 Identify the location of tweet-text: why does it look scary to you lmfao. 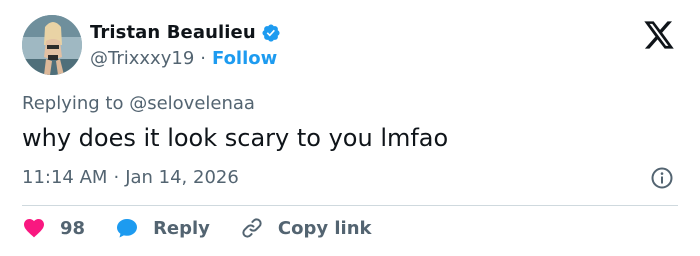
(235, 138).